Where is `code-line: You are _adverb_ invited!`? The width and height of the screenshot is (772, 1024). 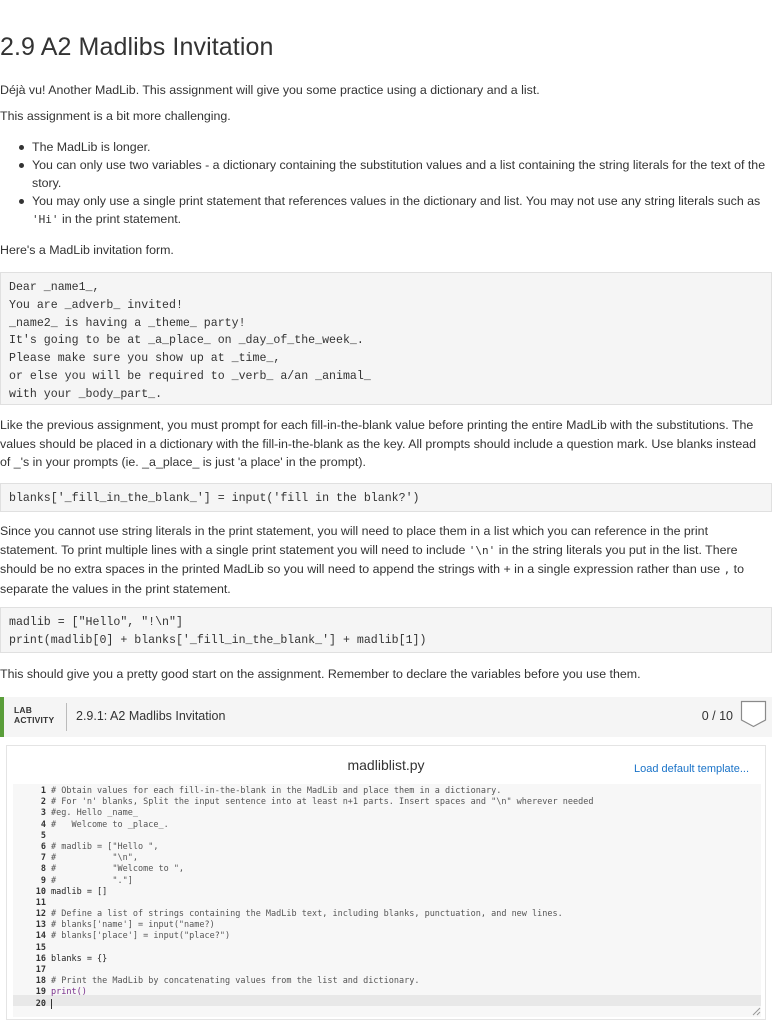 code-line: You are _adverb_ invited! is located at coordinates (96, 305).